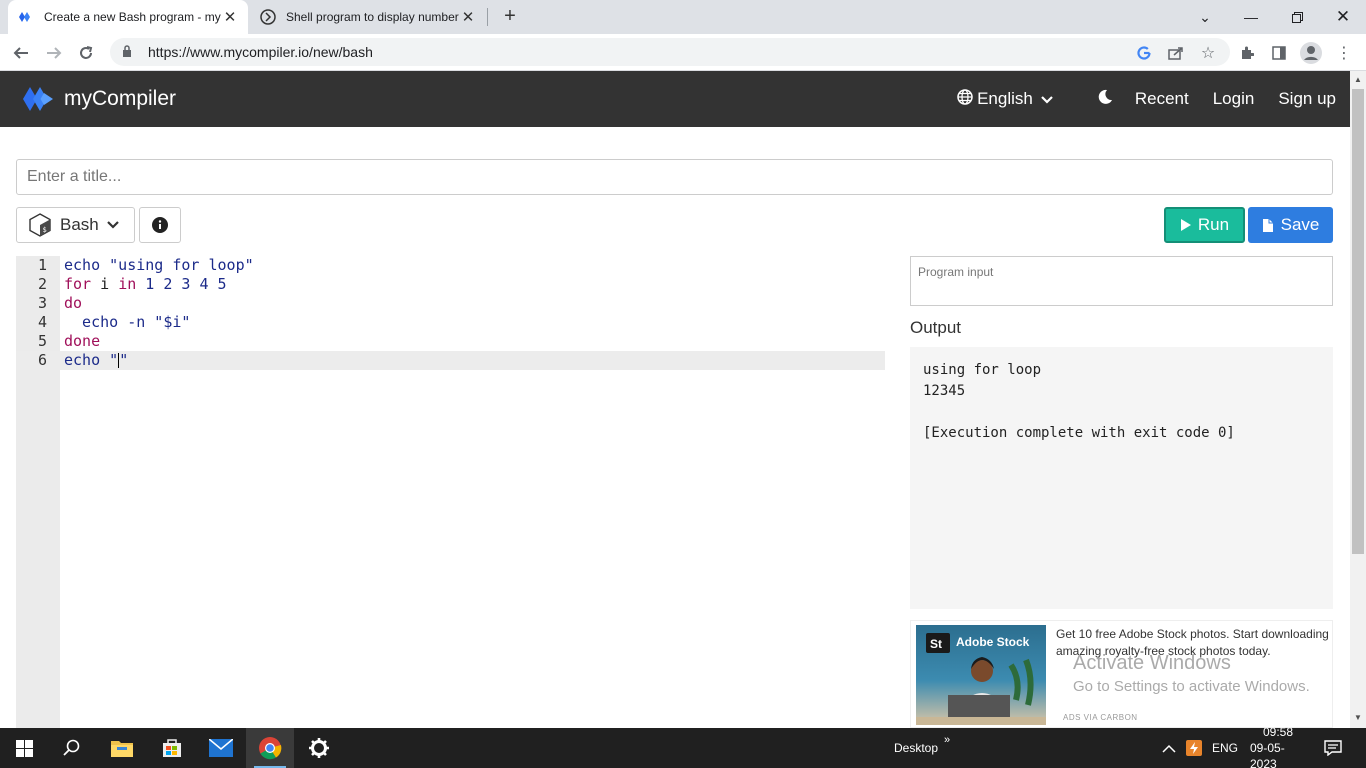 This screenshot has width=1366, height=768. I want to click on line-number: 3, so click(42, 303).